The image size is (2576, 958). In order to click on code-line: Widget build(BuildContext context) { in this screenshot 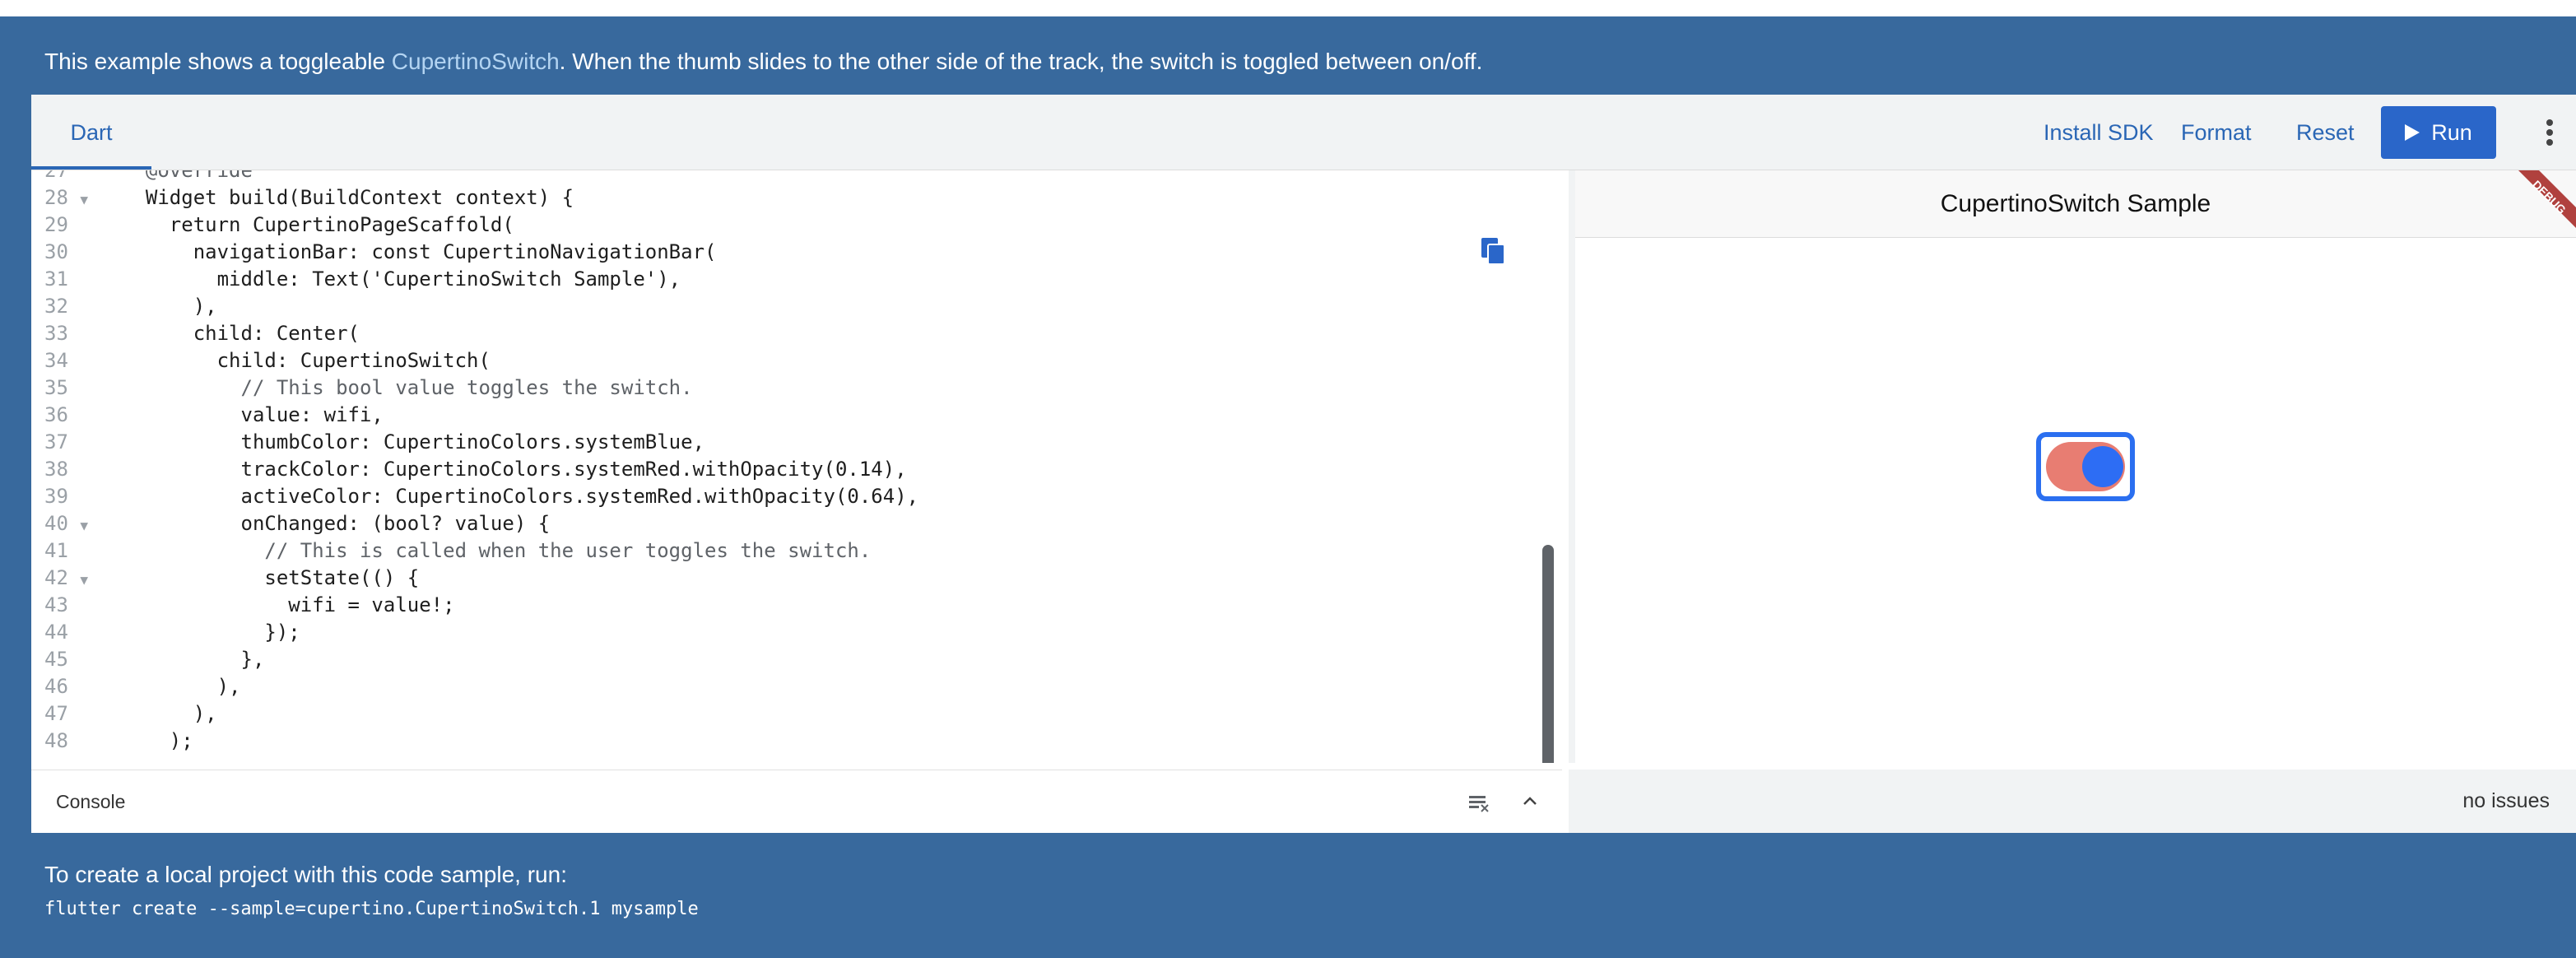, I will do `click(348, 197)`.